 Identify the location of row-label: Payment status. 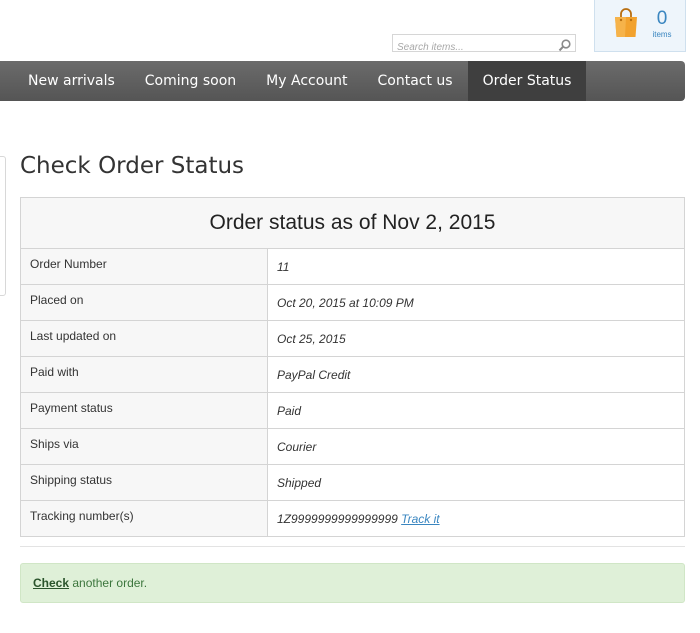
(144, 410).